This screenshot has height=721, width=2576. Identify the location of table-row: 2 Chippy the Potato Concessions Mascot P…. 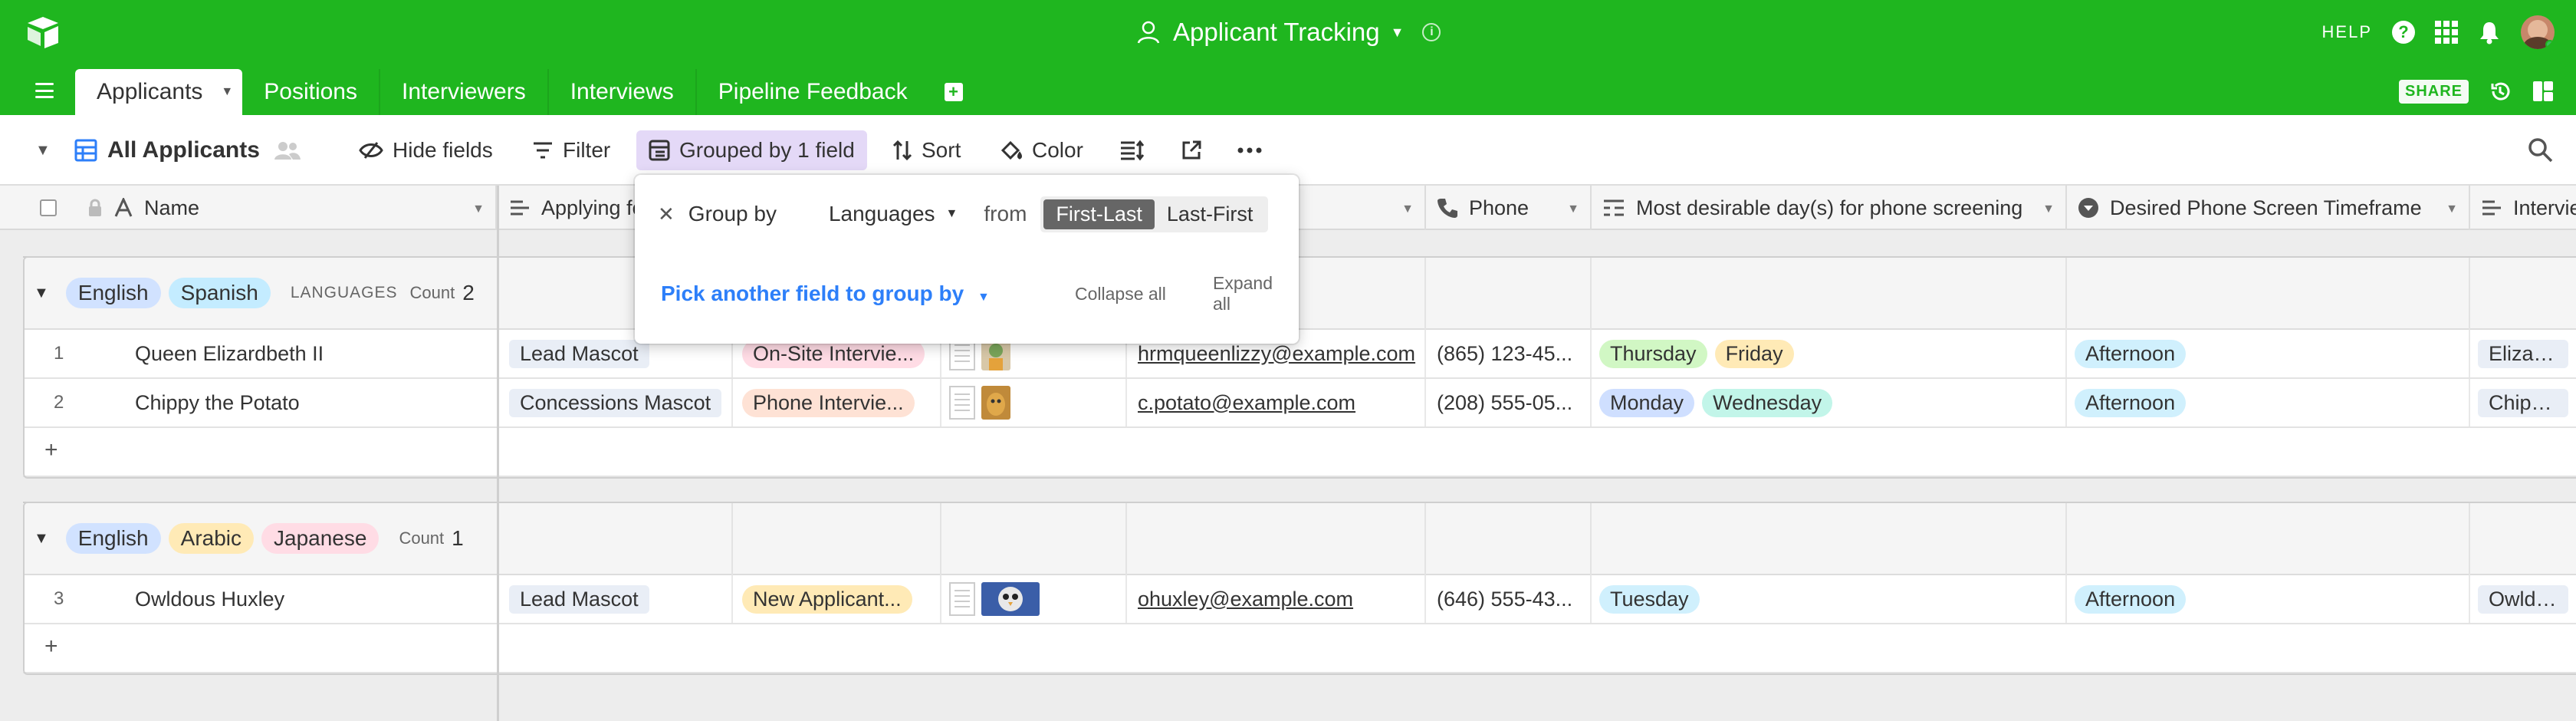
(1299, 404).